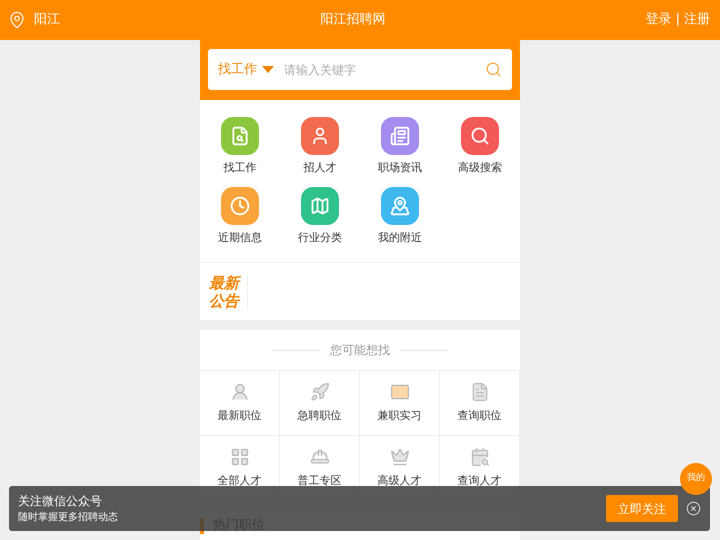 The image size is (720, 540). I want to click on banner-title: 关注微信公众号, so click(60, 501).